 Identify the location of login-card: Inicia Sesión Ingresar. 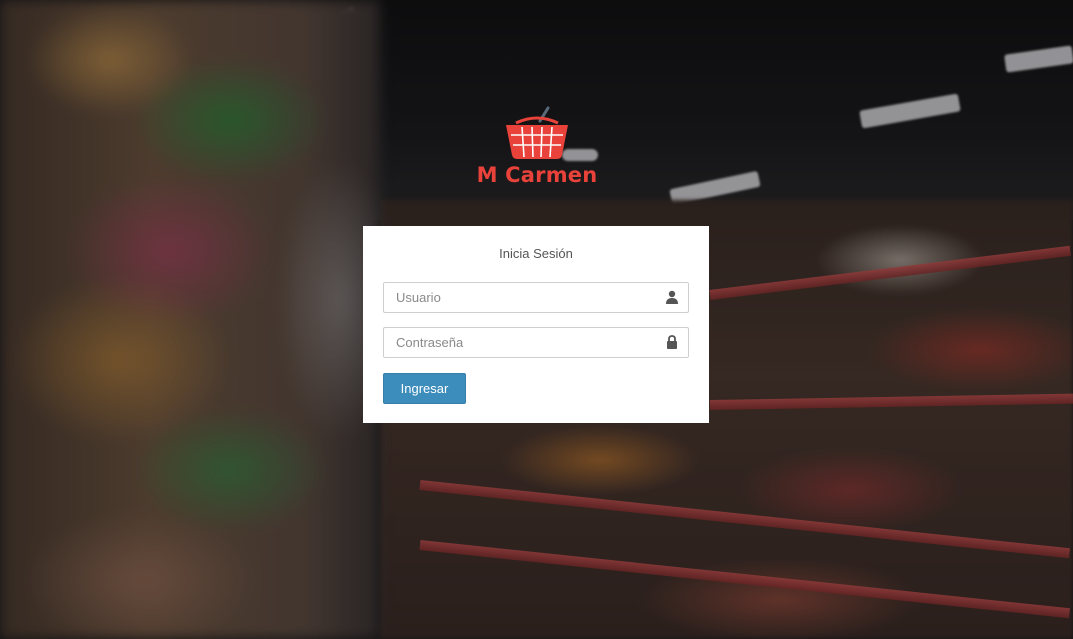
(536, 324).